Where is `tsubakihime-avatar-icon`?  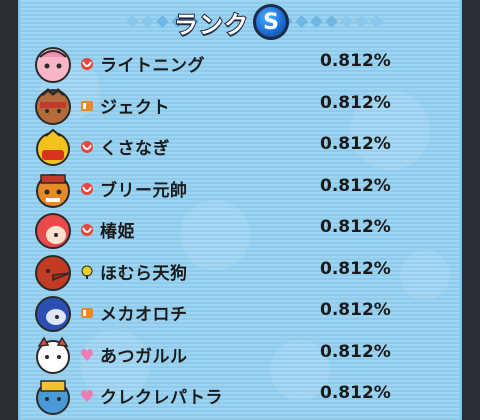 tsubakihime-avatar-icon is located at coordinates (53, 231).